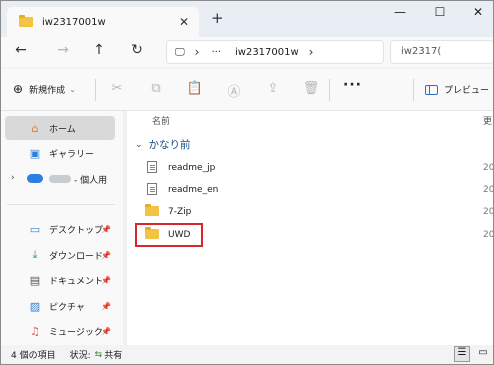  I want to click on sidebar-item-desktop: ▭ デスクトップ 📌, so click(60, 229).